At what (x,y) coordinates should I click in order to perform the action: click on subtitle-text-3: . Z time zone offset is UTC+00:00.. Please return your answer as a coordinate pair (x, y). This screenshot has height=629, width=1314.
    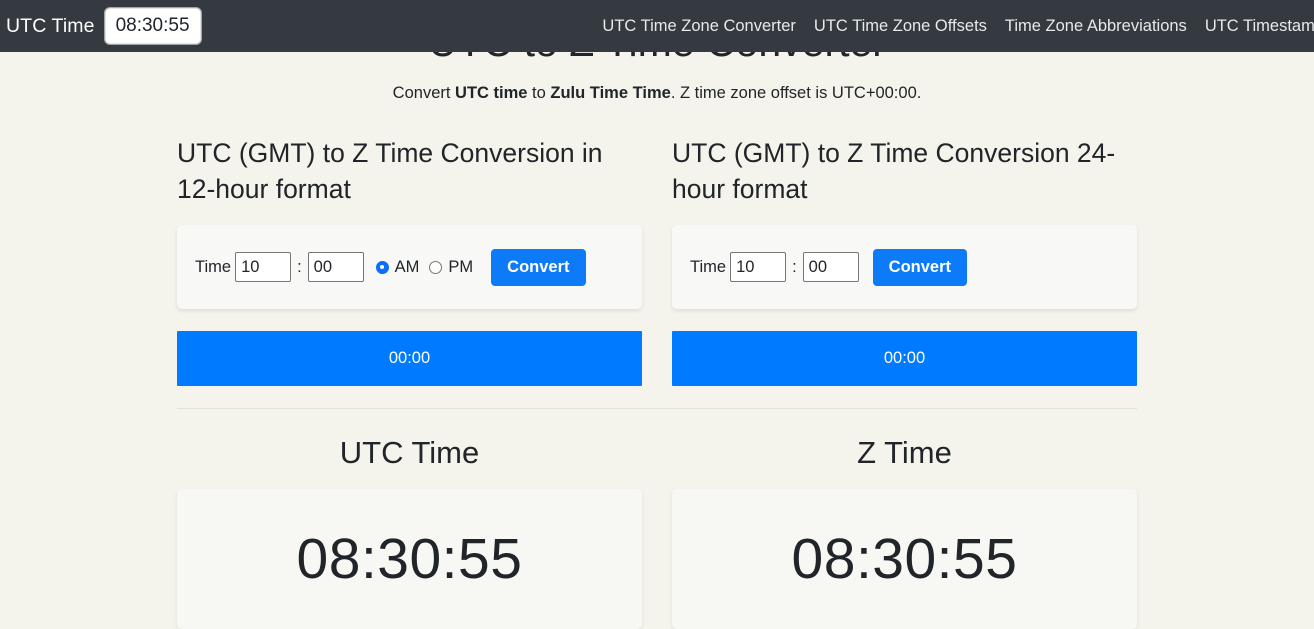
    Looking at the image, I should click on (796, 93).